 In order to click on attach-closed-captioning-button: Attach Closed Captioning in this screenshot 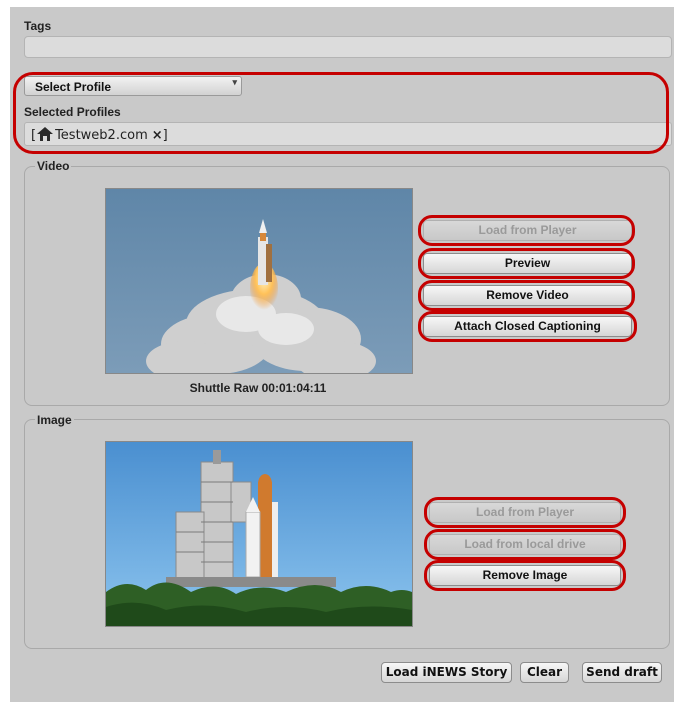, I will do `click(527, 326)`.